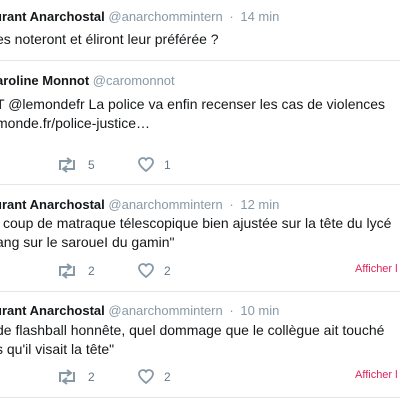 This screenshot has height=400, width=400. Describe the element at coordinates (167, 164) in the screenshot. I see `like-count: 1` at that location.